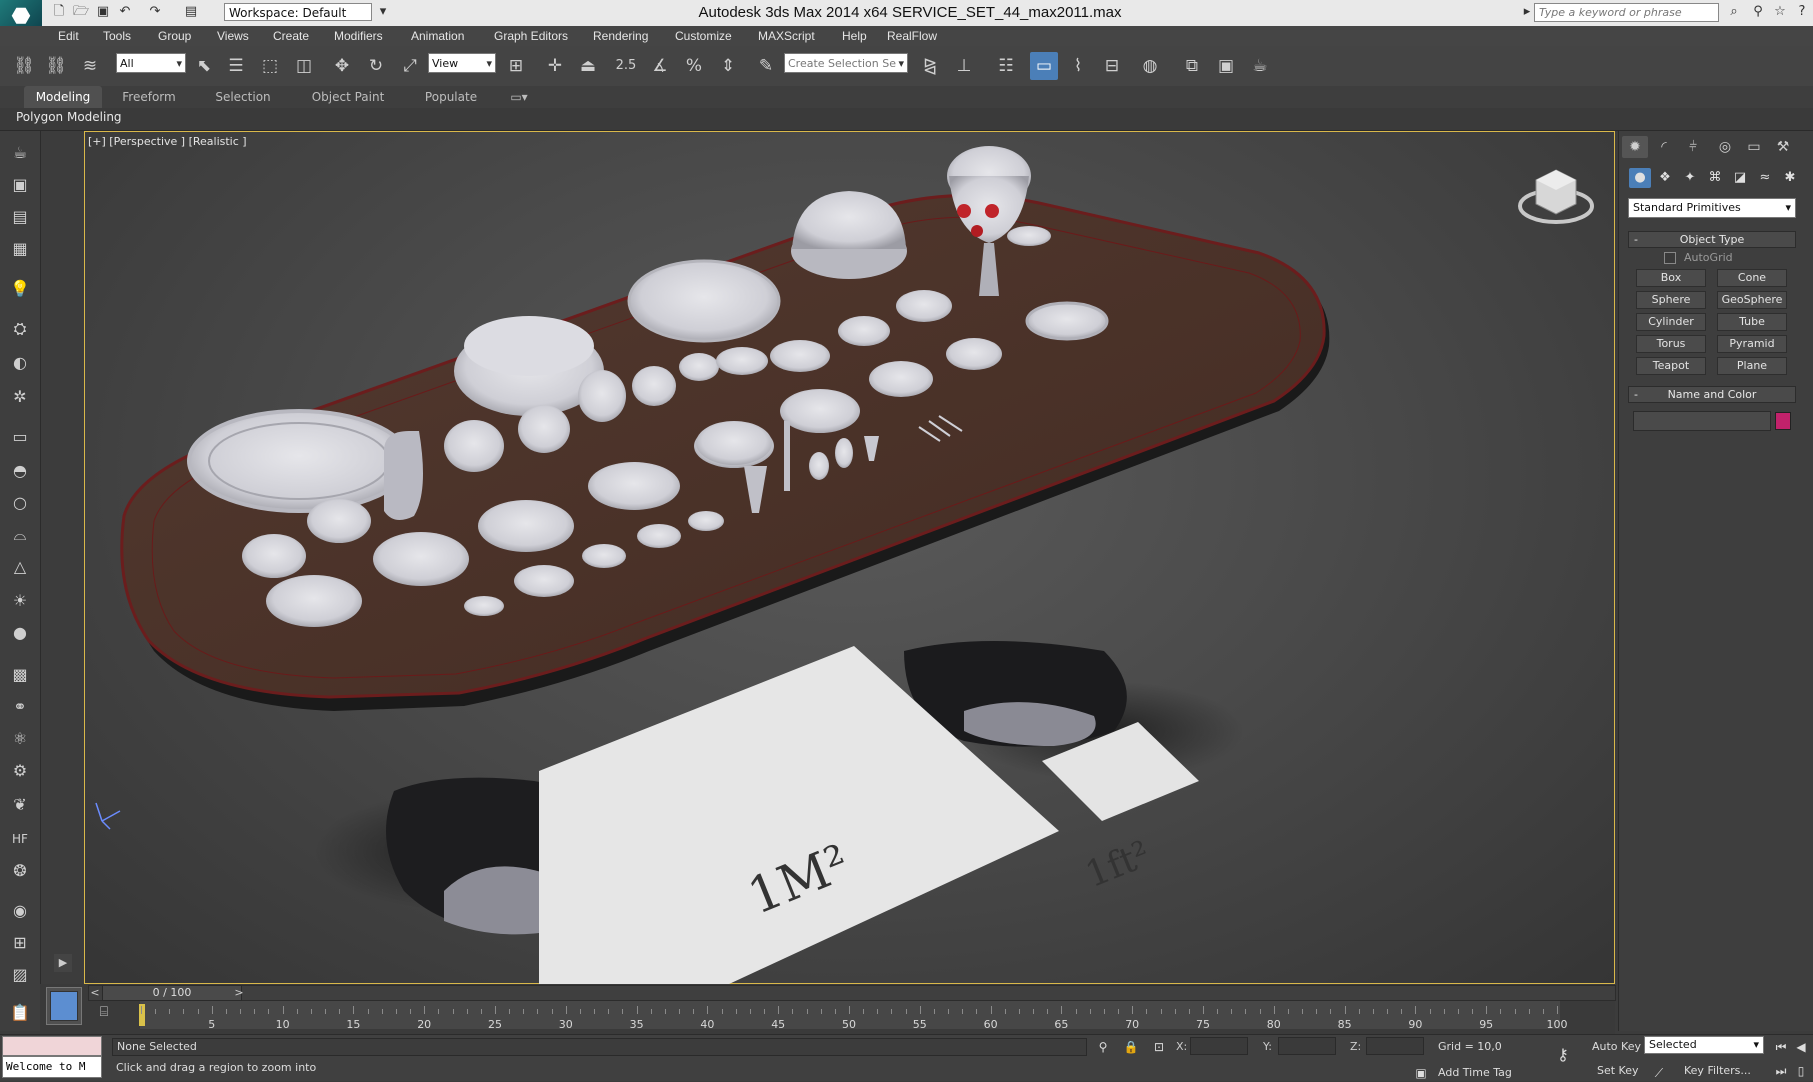 This screenshot has width=1813, height=1082. I want to click on viewcube, so click(1556, 196).